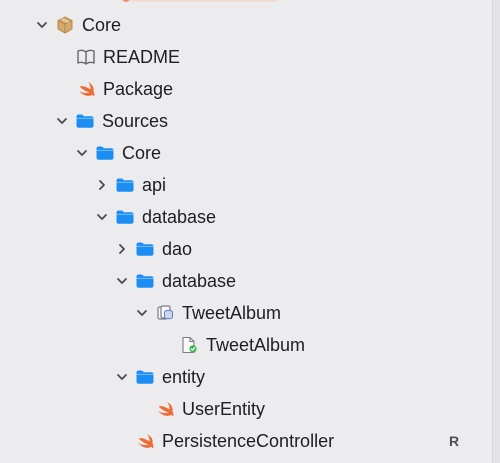  What do you see at coordinates (246, 217) in the screenshot?
I see `tree-row-database-group: database` at bounding box center [246, 217].